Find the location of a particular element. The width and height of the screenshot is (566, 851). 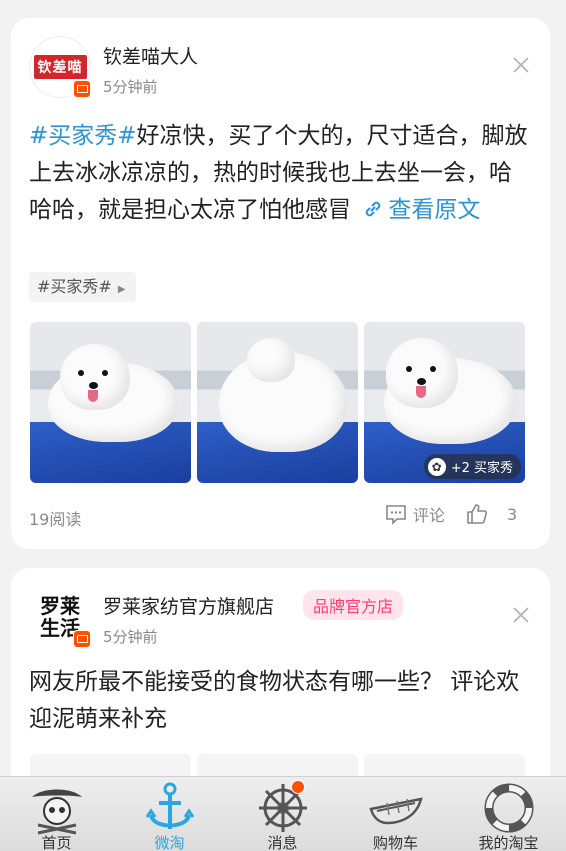

tab-cart: 购物车 is located at coordinates (395, 814).